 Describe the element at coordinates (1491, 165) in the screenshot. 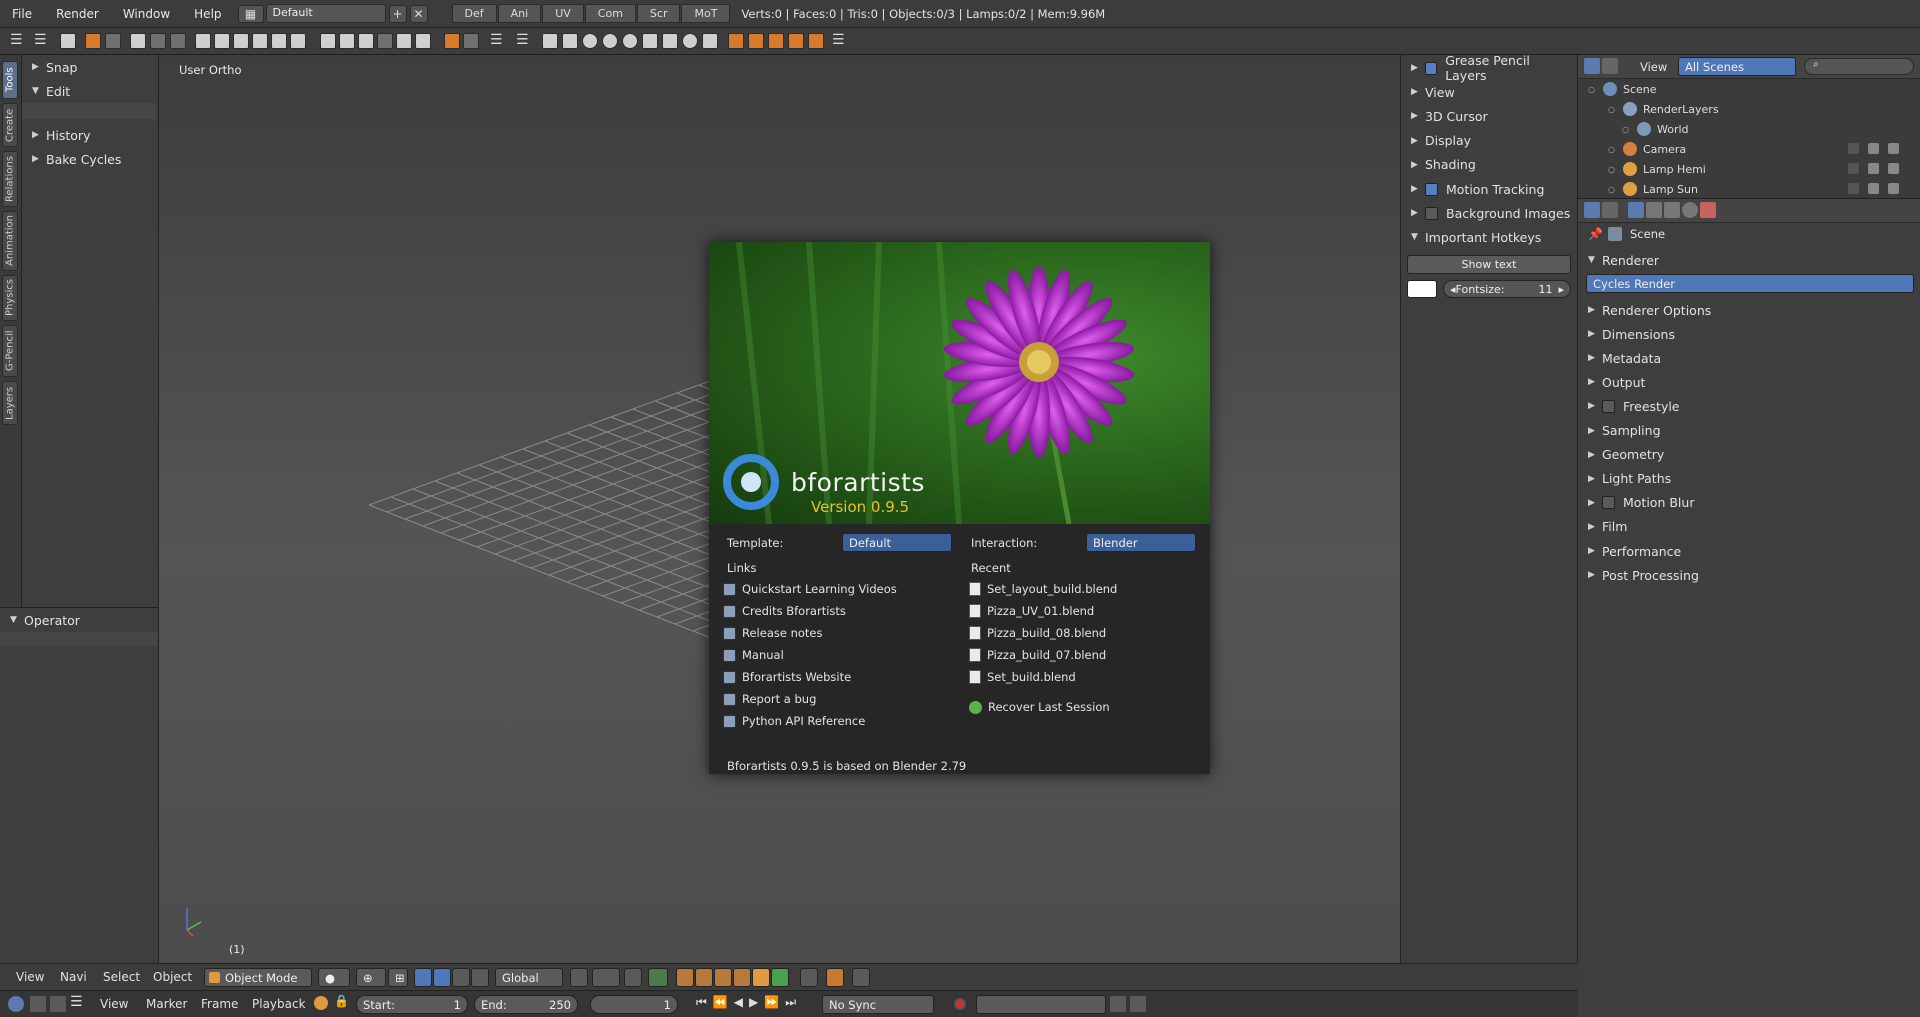

I see `npanel-item: ▶ Shading` at that location.